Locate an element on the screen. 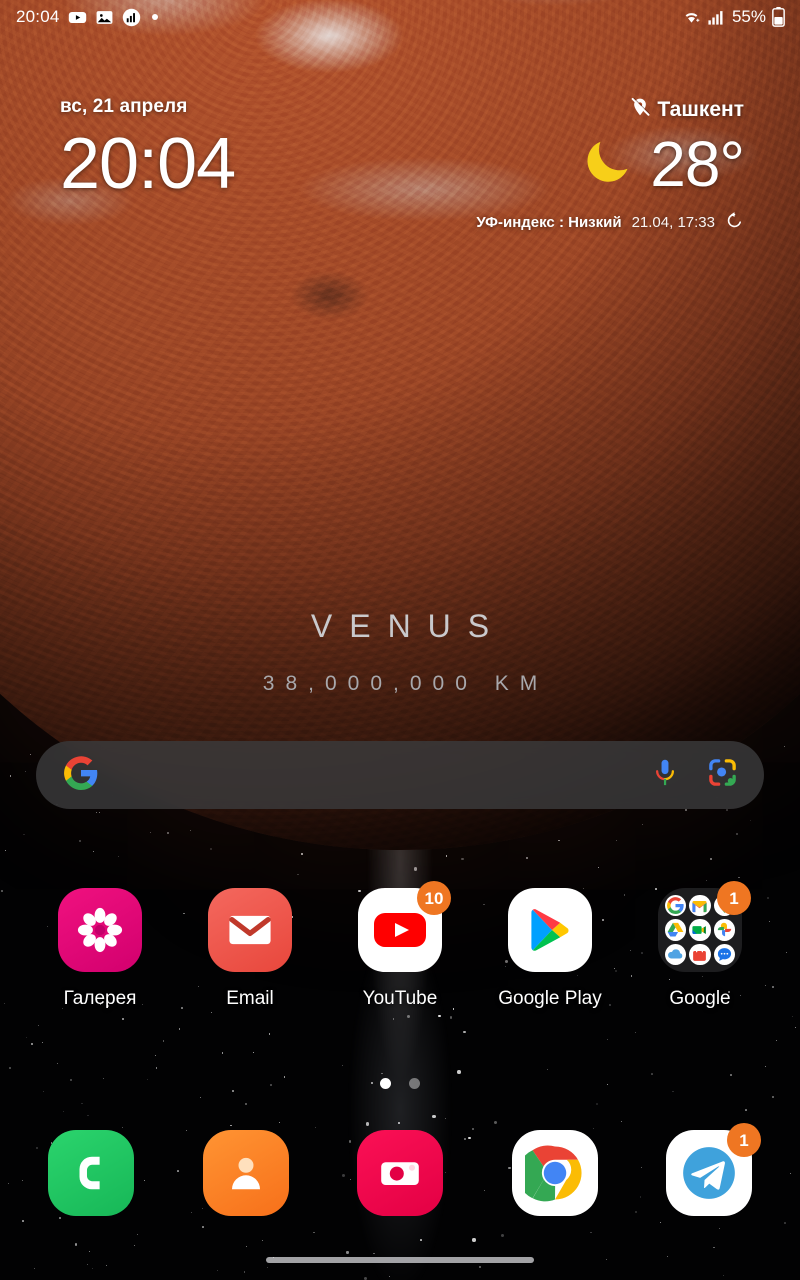  dock-app-camera is located at coordinates (400, 1173).